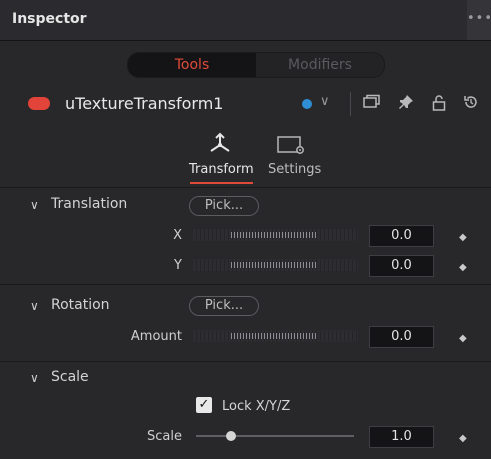  I want to click on translation-header: Translation, so click(89, 204).